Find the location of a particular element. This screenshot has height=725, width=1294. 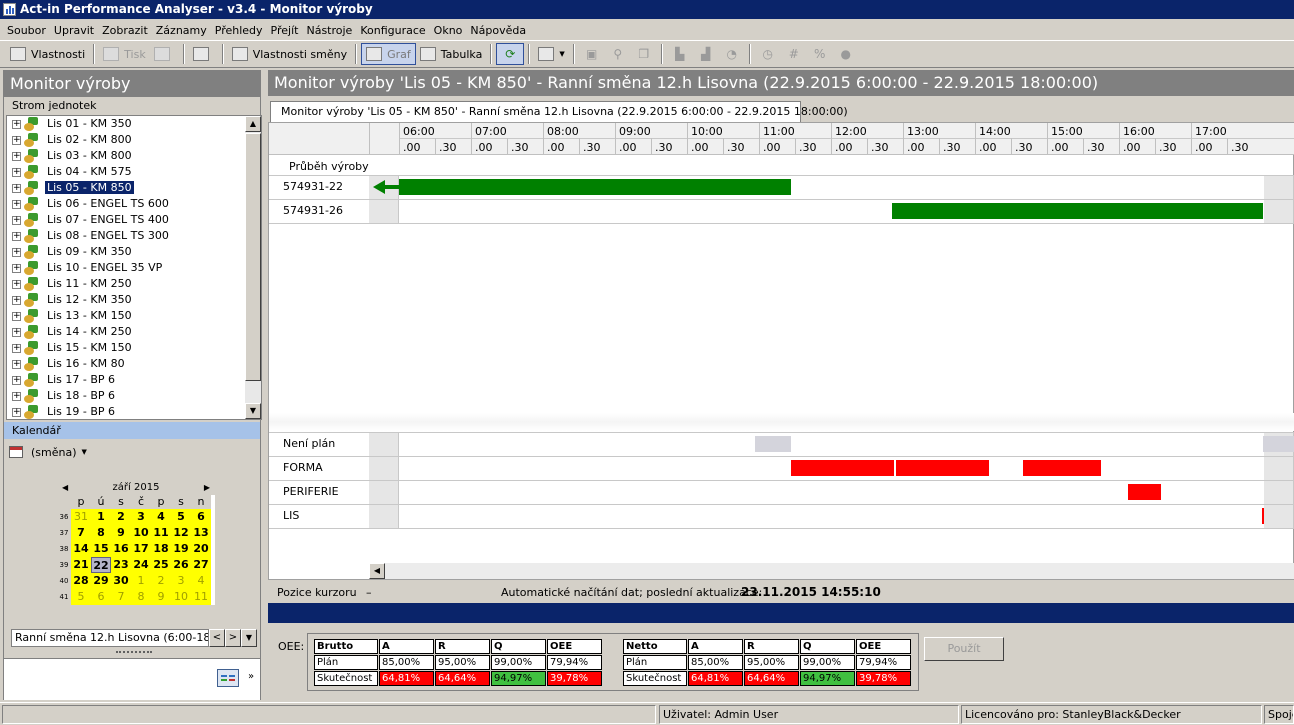

more-chevron-icon: » is located at coordinates (251, 676).